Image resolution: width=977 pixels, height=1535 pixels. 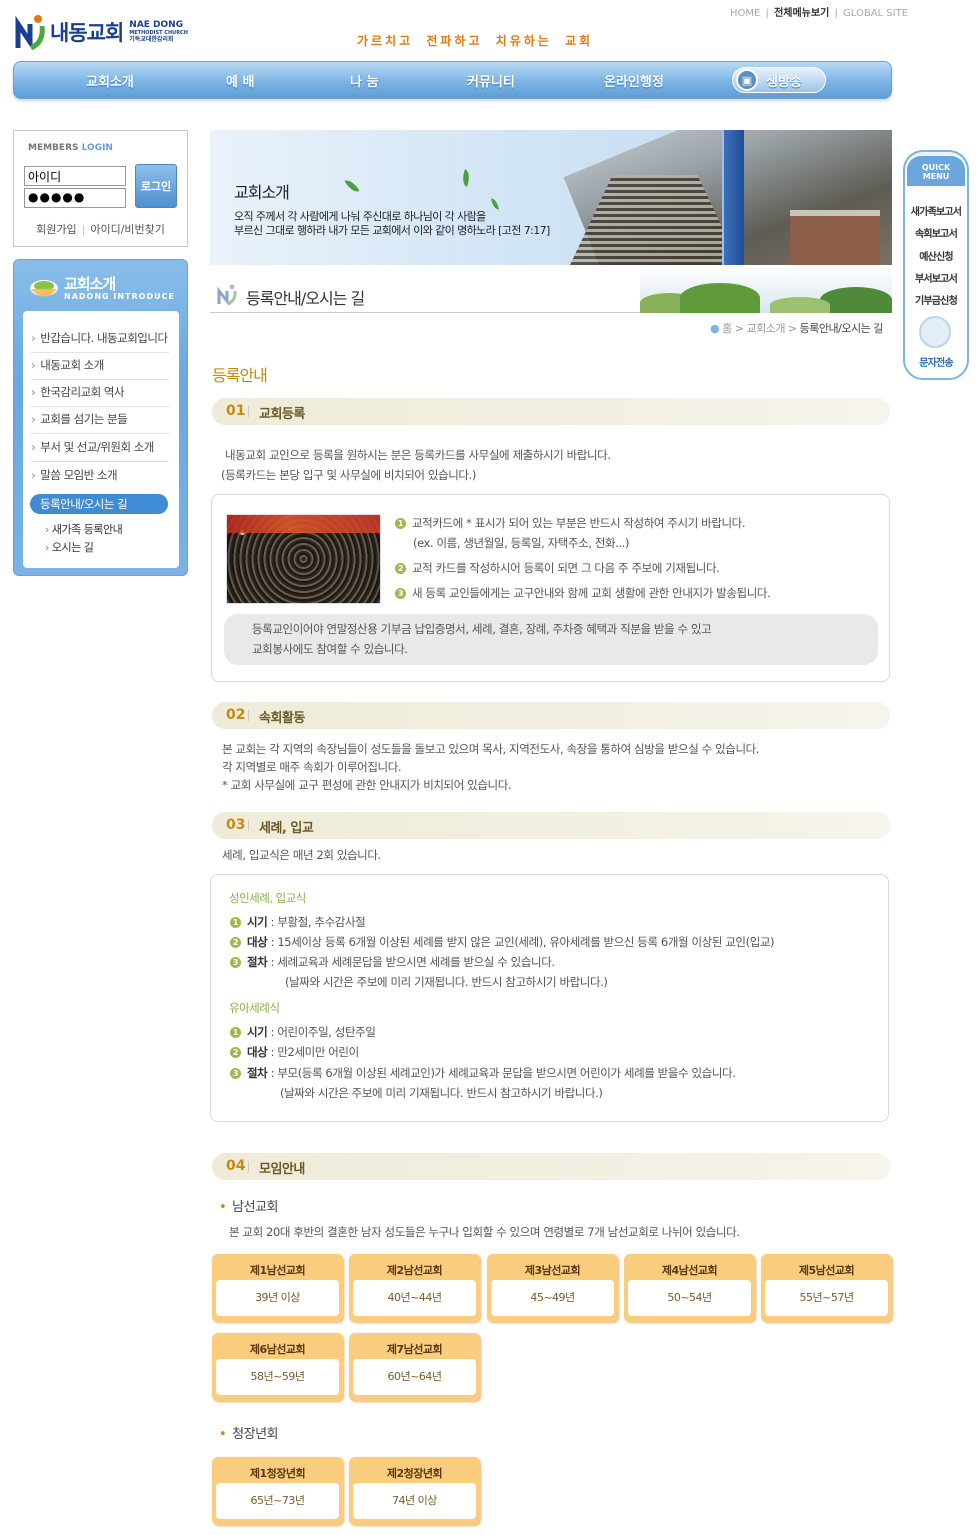 What do you see at coordinates (100, 395) in the screenshot?
I see `side-nav-item-history: 한국감리교회 역사` at bounding box center [100, 395].